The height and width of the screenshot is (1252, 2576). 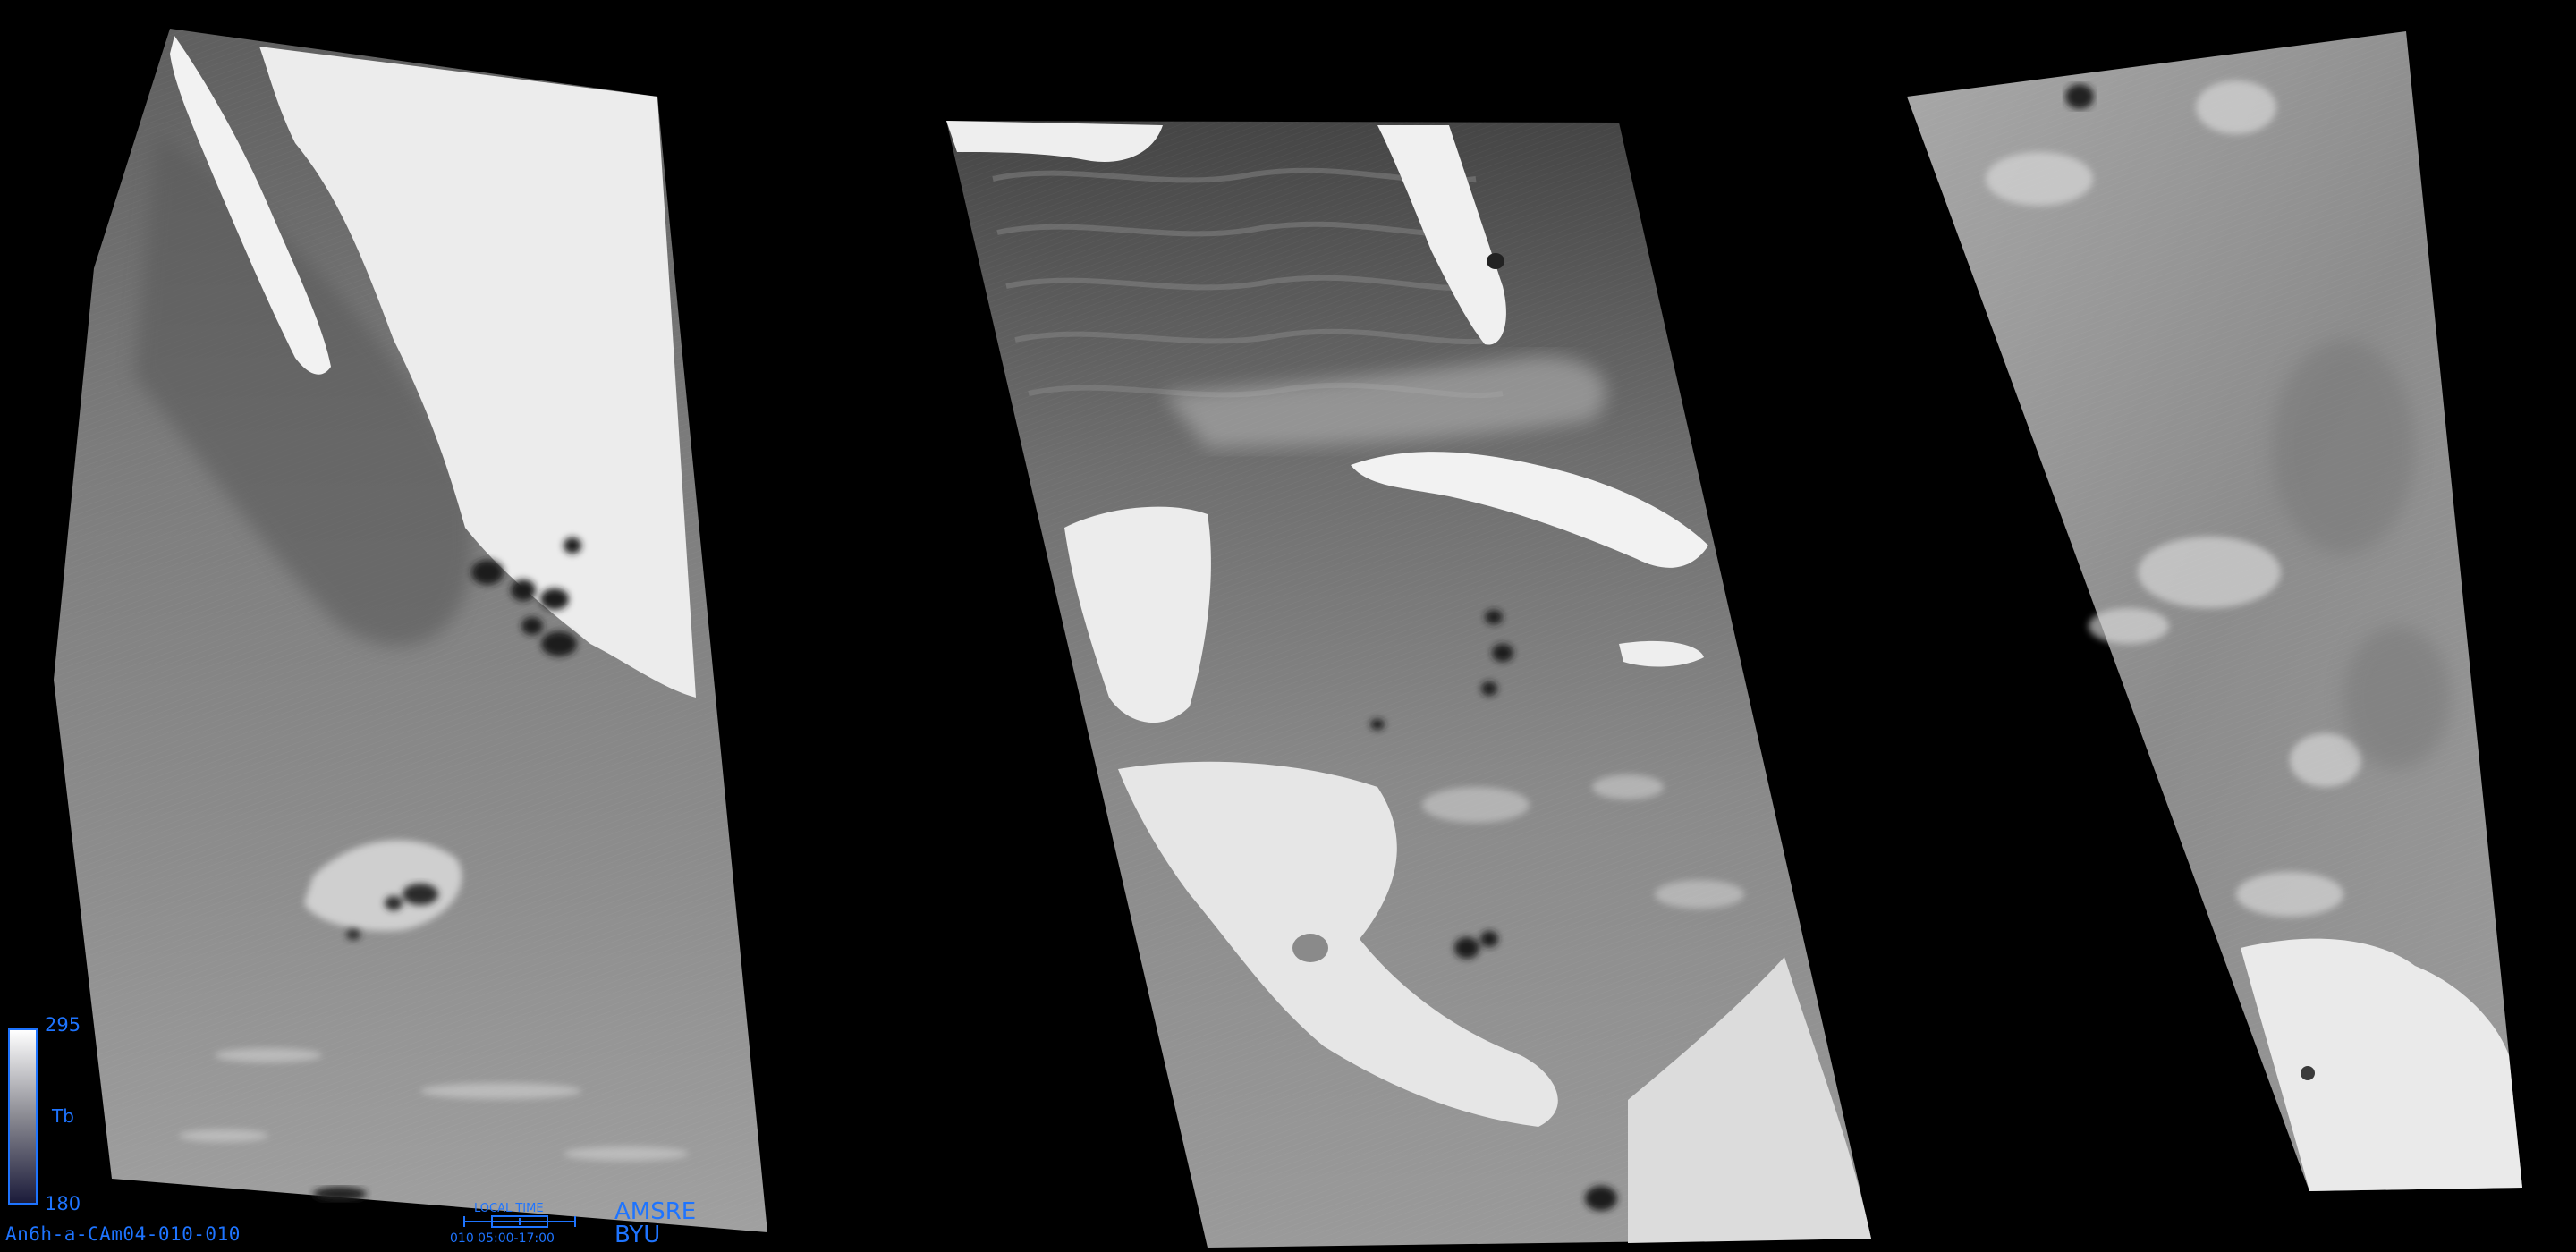 I want to click on colorbar, so click(x=23, y=1116).